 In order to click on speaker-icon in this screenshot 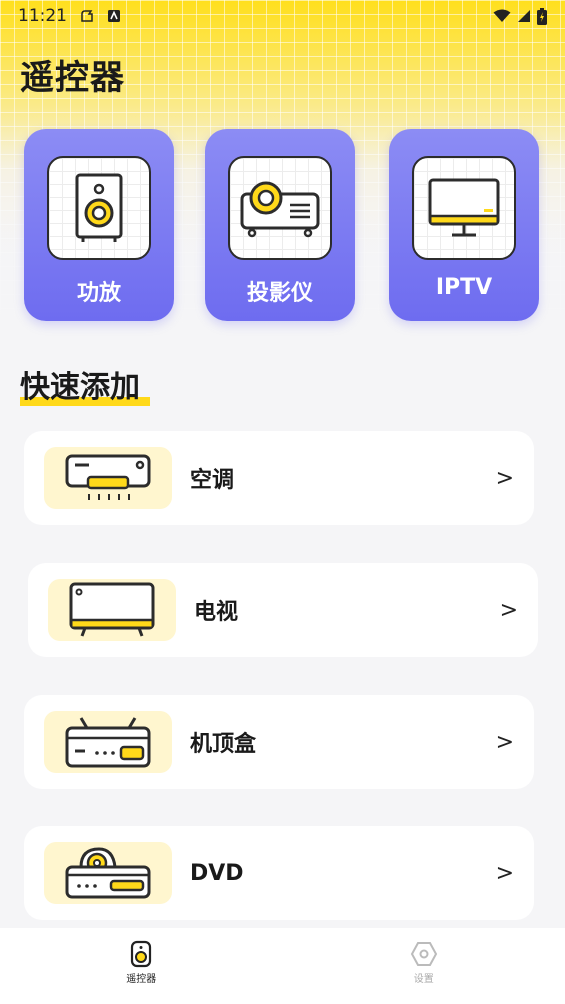, I will do `click(99, 207)`.